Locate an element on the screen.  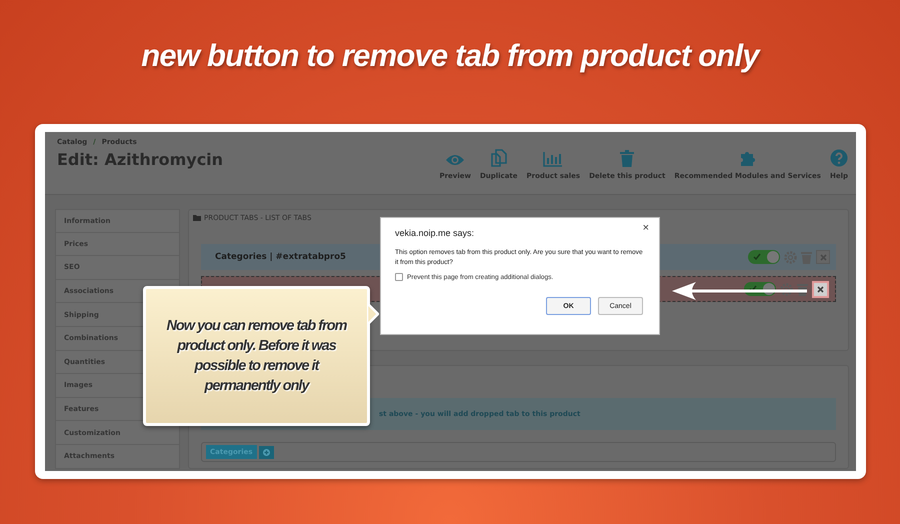
headline: new button to remove tab from product only is located at coordinates (451, 56).